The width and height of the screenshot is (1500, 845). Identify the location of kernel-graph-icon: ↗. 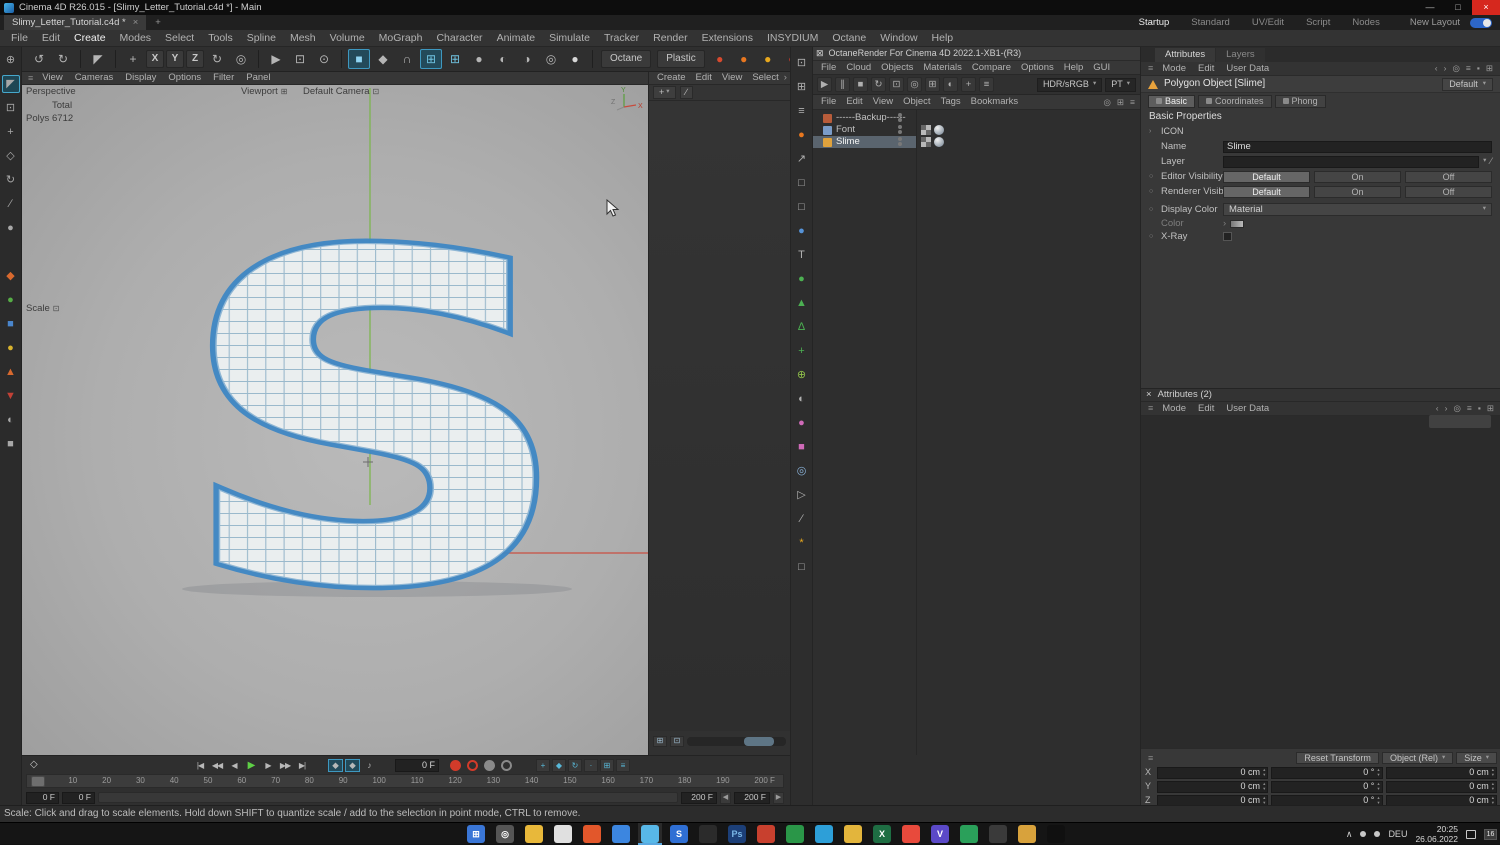
(802, 159).